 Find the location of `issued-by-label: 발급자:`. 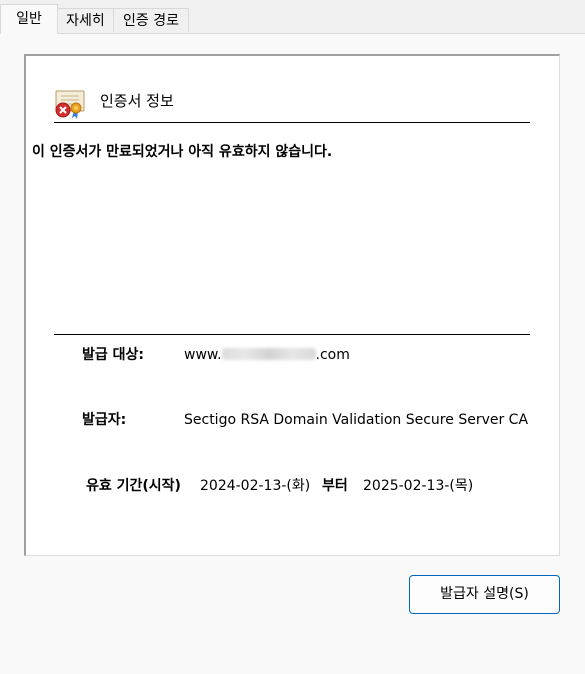

issued-by-label: 발급자: is located at coordinates (104, 420).